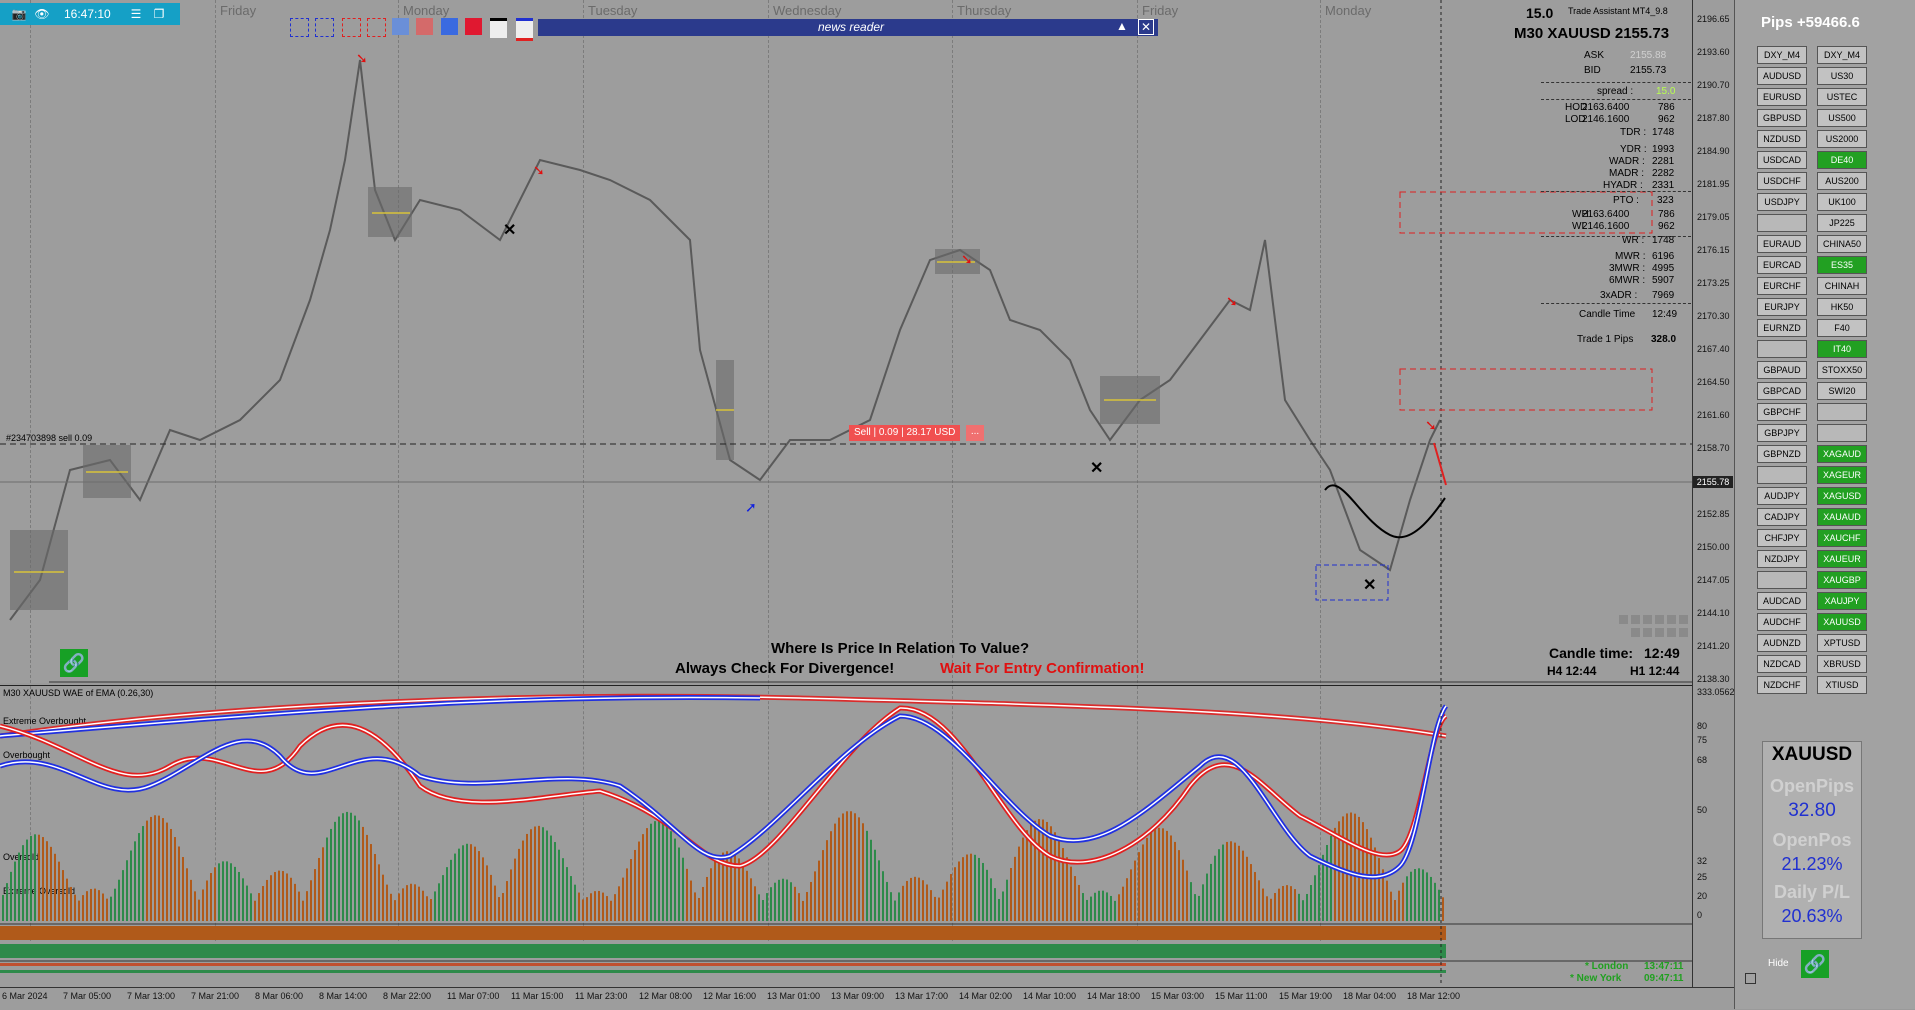  Describe the element at coordinates (1842, 559) in the screenshot. I see `symbol-button: XAUEUR` at that location.